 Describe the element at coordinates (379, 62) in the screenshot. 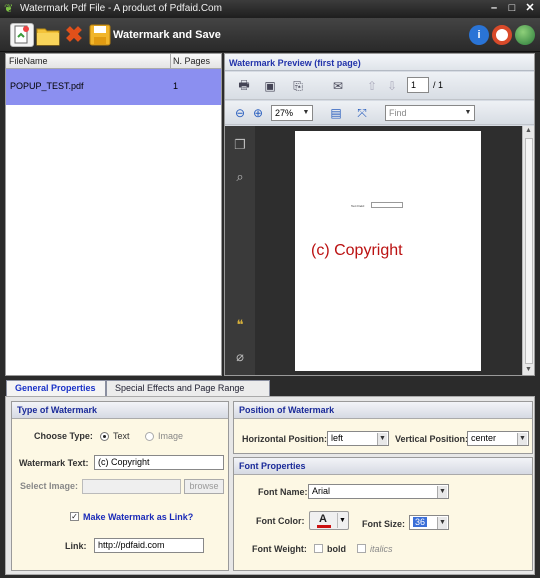

I see `preview-title-bar: Watermark Preview (first page)` at that location.